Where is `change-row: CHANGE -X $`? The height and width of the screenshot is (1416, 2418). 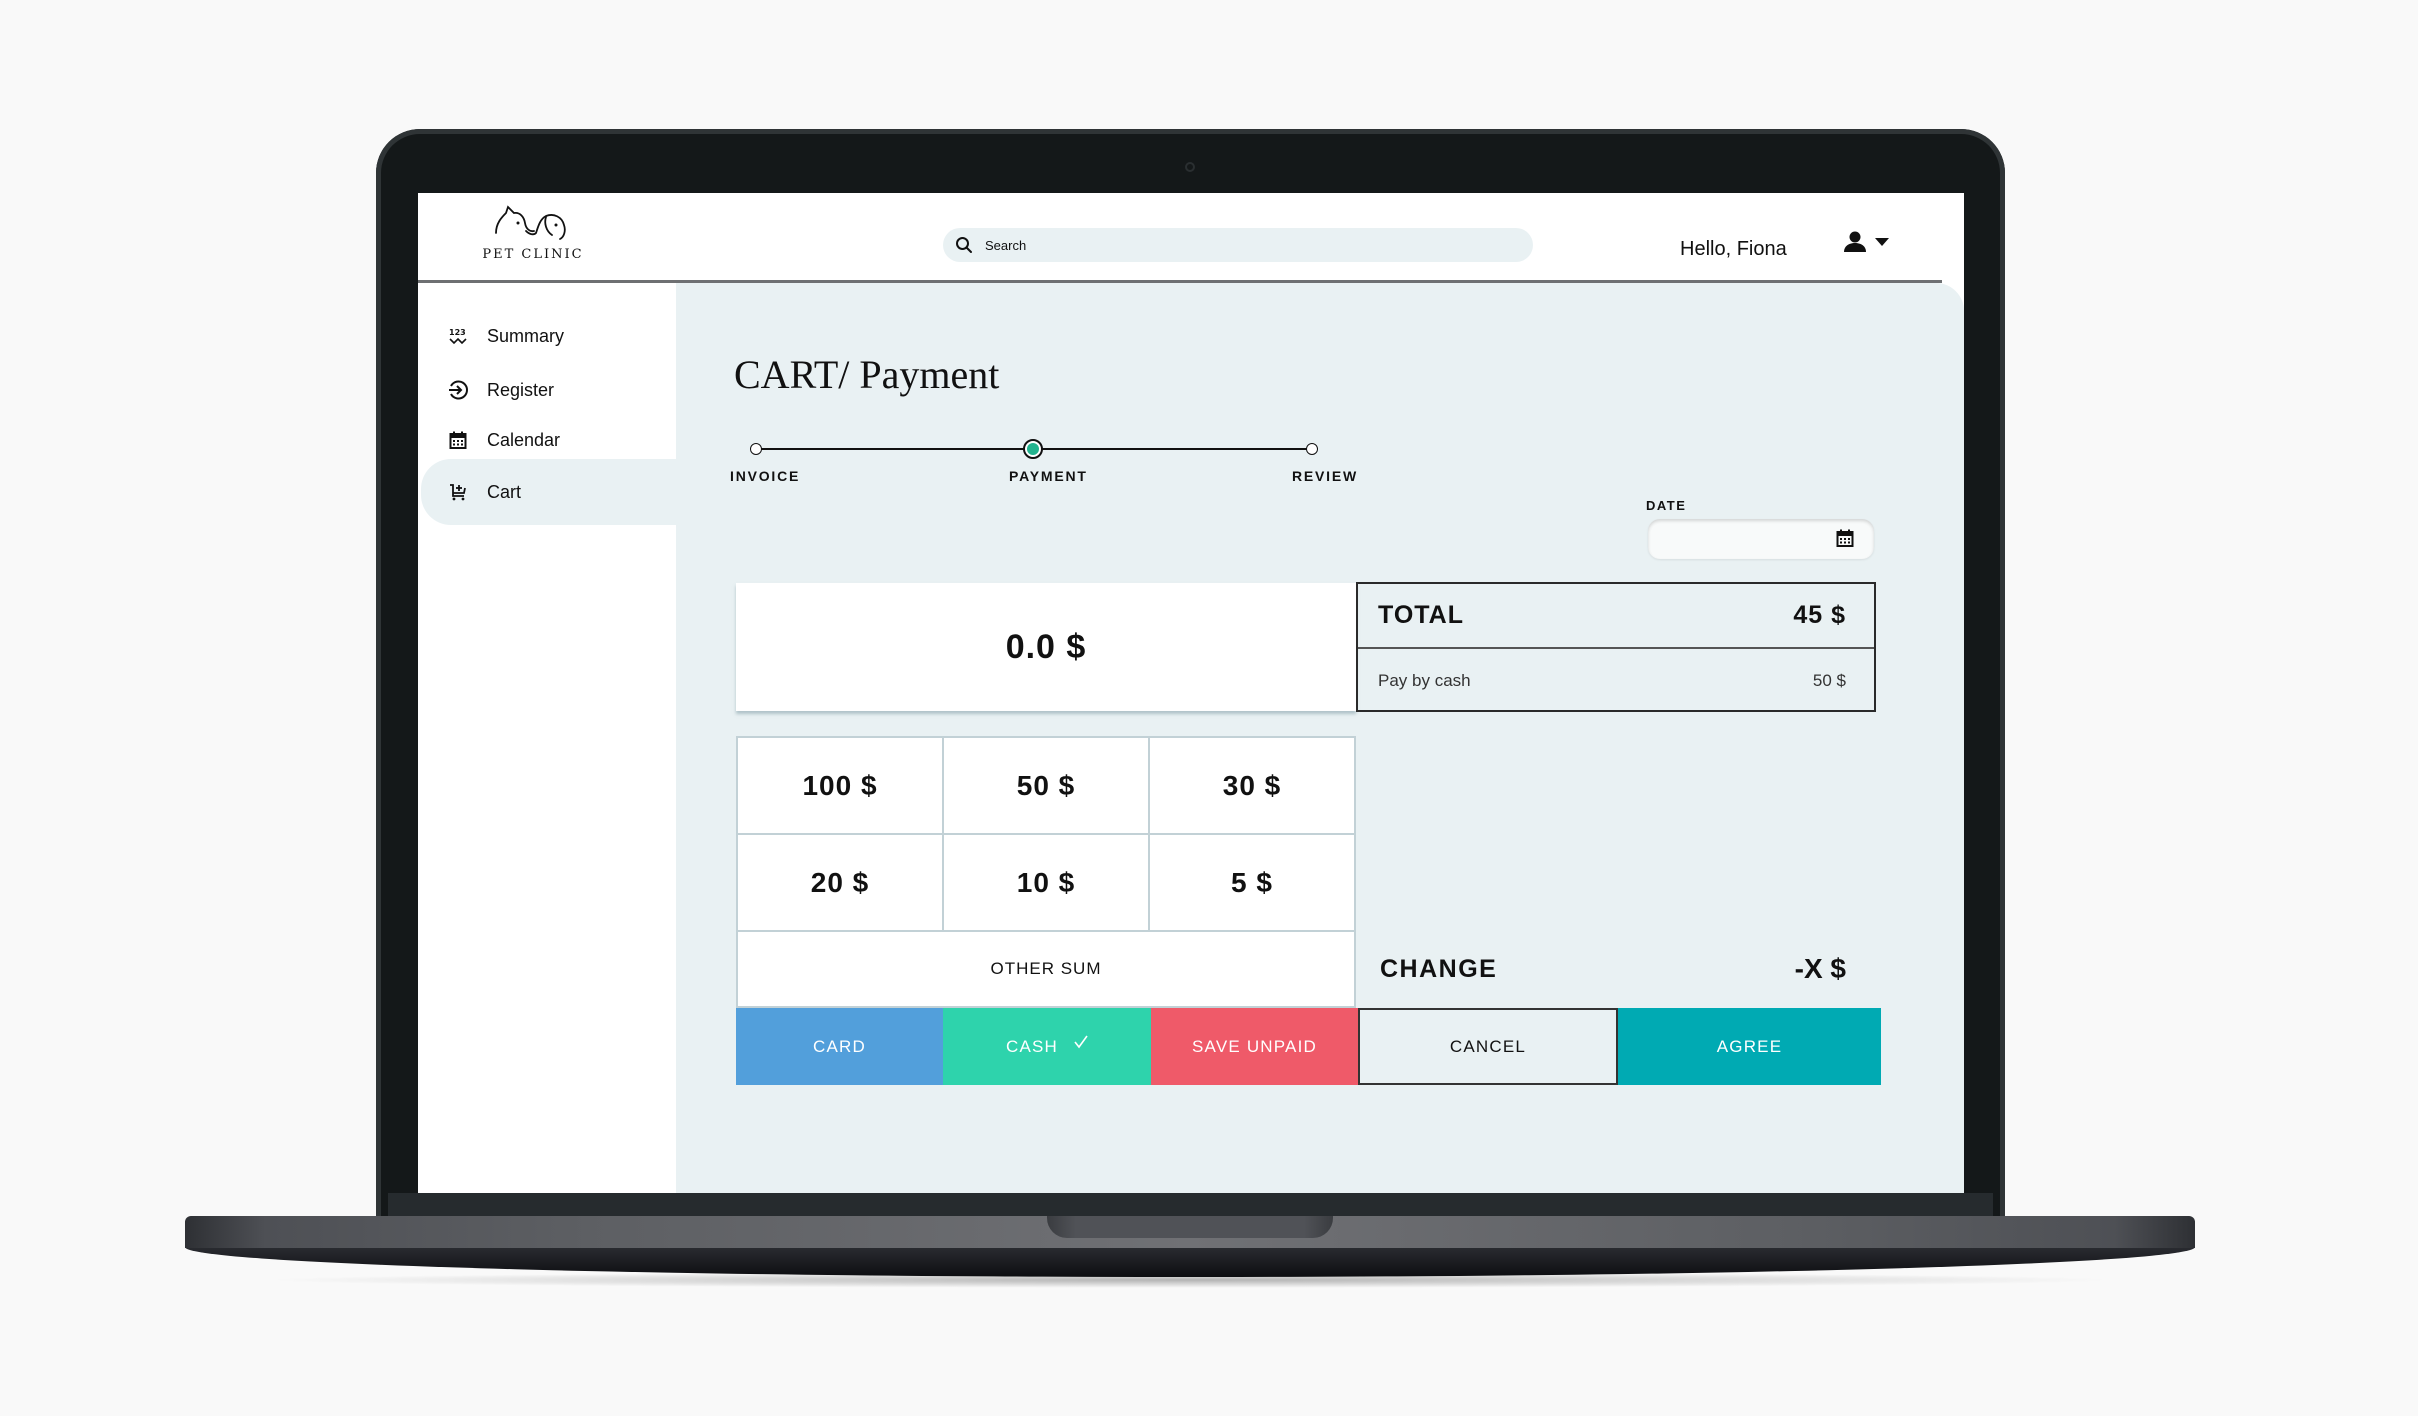 change-row: CHANGE -X $ is located at coordinates (1616, 969).